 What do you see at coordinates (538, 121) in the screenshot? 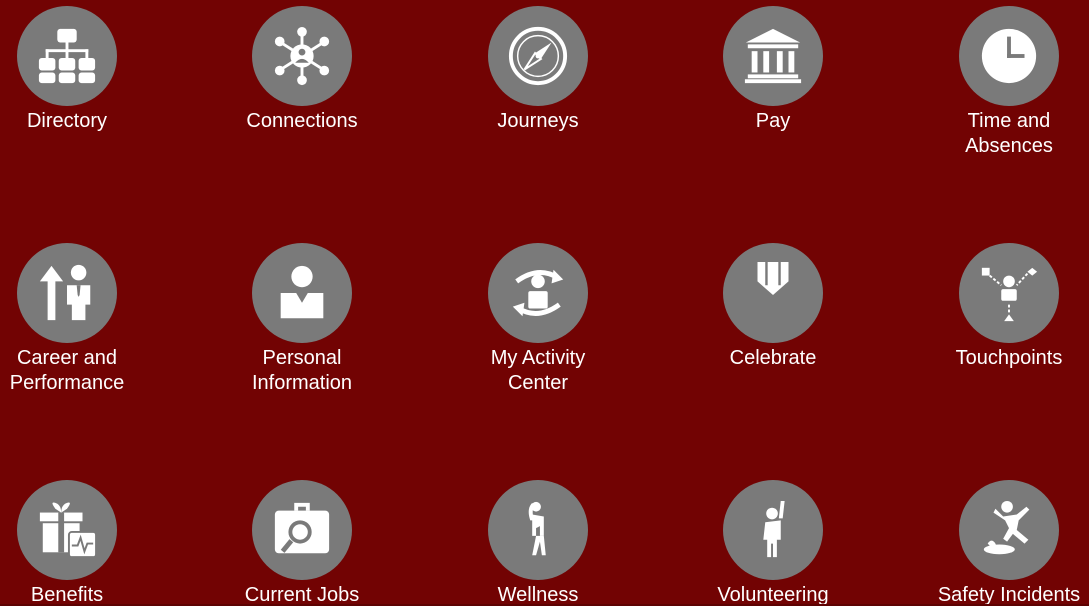
I see `app-label: Journeys` at bounding box center [538, 121].